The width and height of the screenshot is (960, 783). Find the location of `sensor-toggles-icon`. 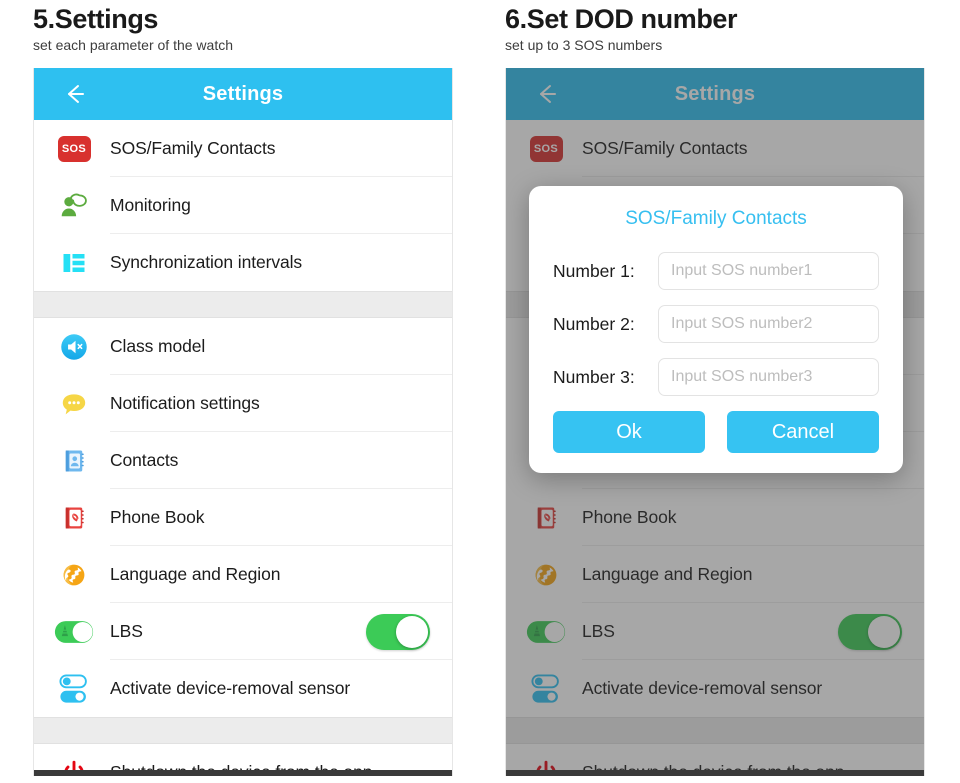

sensor-toggles-icon is located at coordinates (74, 689).